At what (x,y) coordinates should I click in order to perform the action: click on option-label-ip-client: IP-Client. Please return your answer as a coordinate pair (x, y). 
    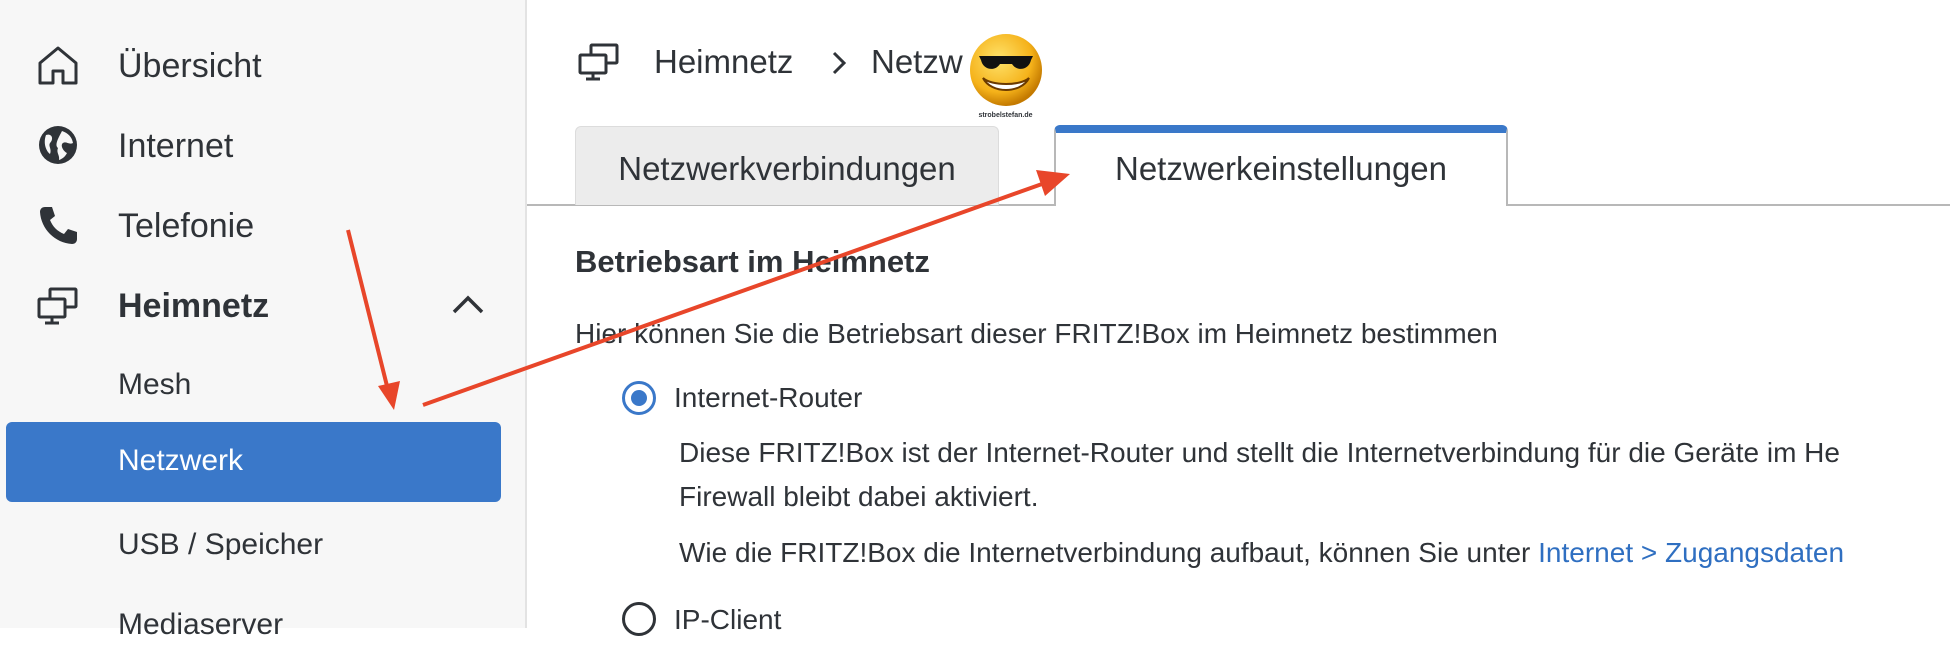
    Looking at the image, I should click on (727, 620).